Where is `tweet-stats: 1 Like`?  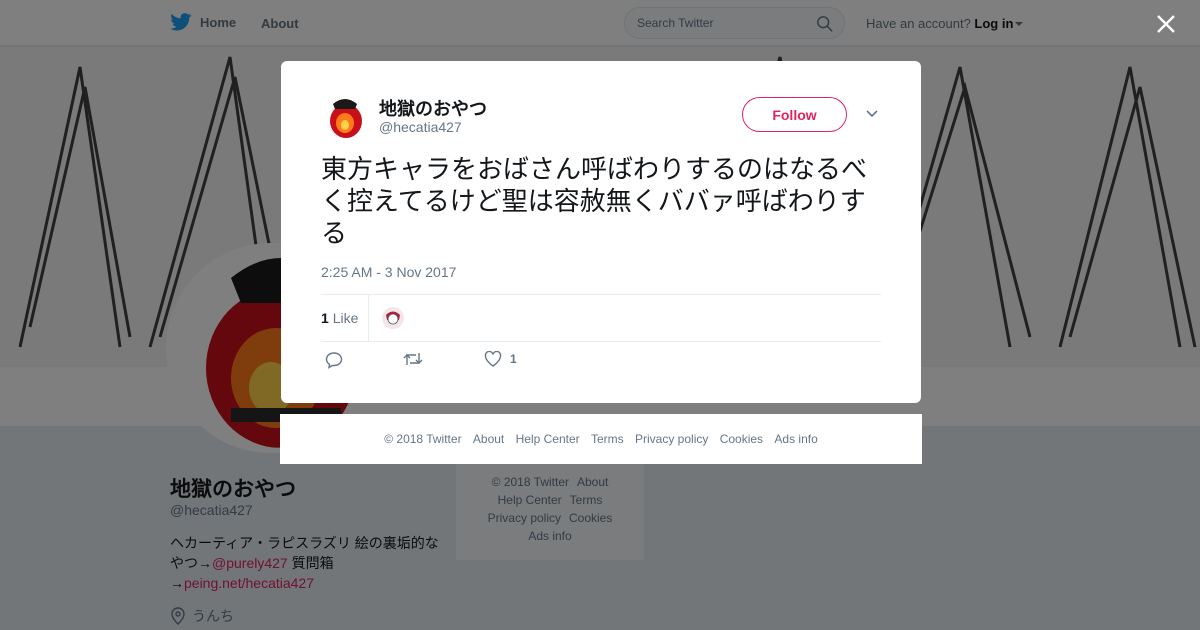 tweet-stats: 1 Like is located at coordinates (601, 318).